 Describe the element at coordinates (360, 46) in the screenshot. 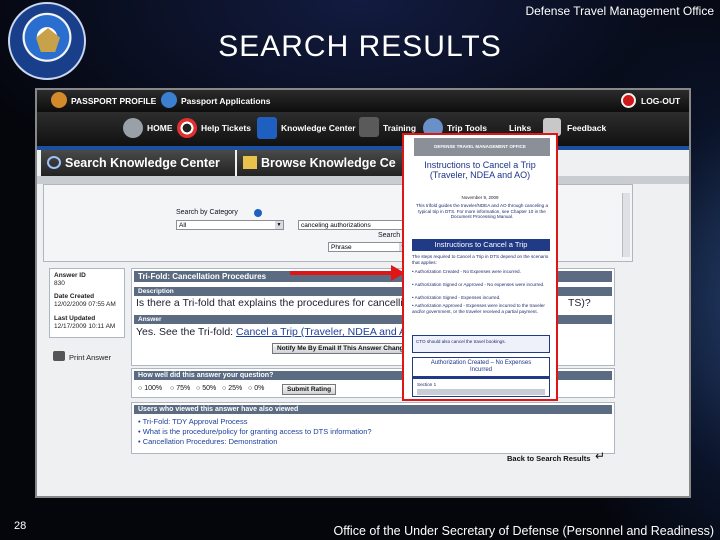

I see `slide-title: SEARCH RESULTS` at that location.